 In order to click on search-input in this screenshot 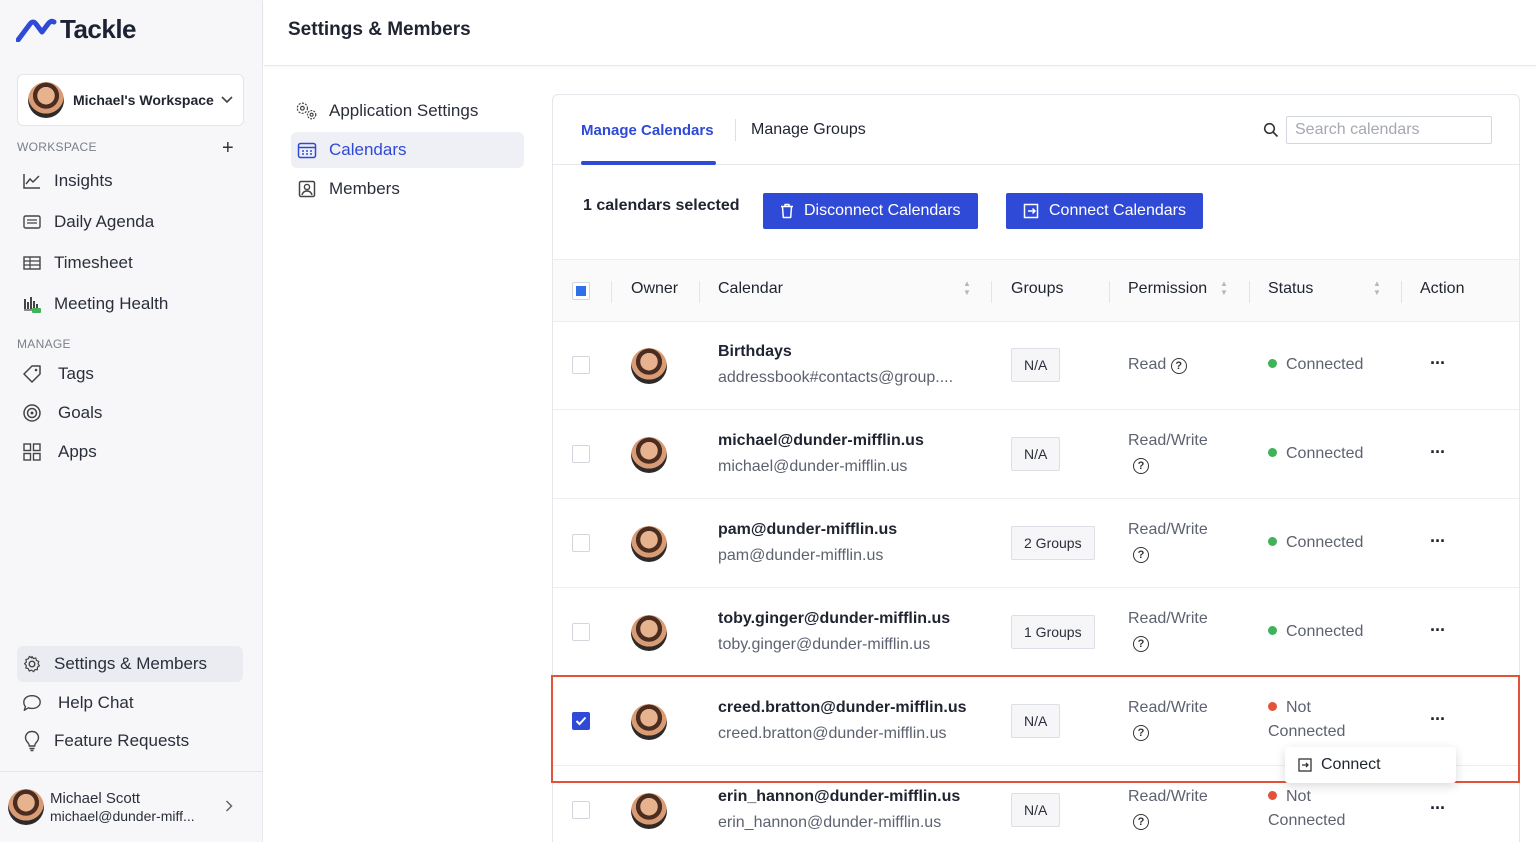, I will do `click(1389, 130)`.